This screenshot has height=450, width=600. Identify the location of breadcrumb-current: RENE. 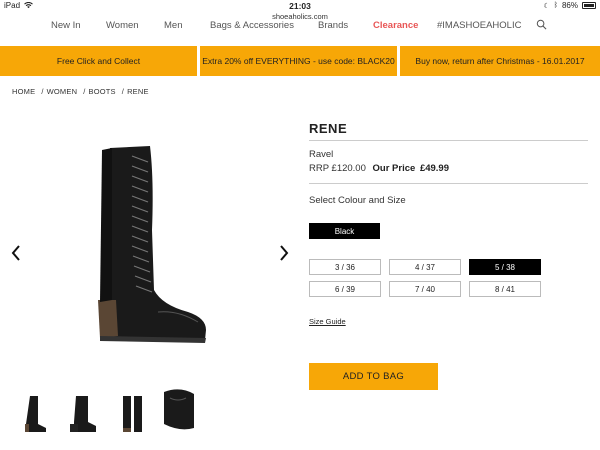
(138, 91).